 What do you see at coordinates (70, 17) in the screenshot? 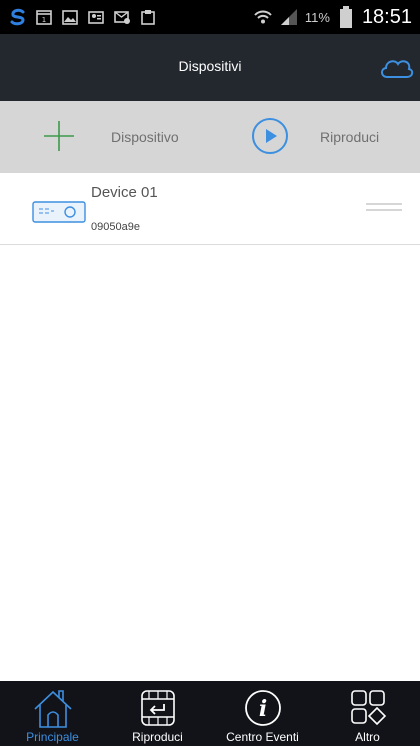
I see `gallery-icon` at bounding box center [70, 17].